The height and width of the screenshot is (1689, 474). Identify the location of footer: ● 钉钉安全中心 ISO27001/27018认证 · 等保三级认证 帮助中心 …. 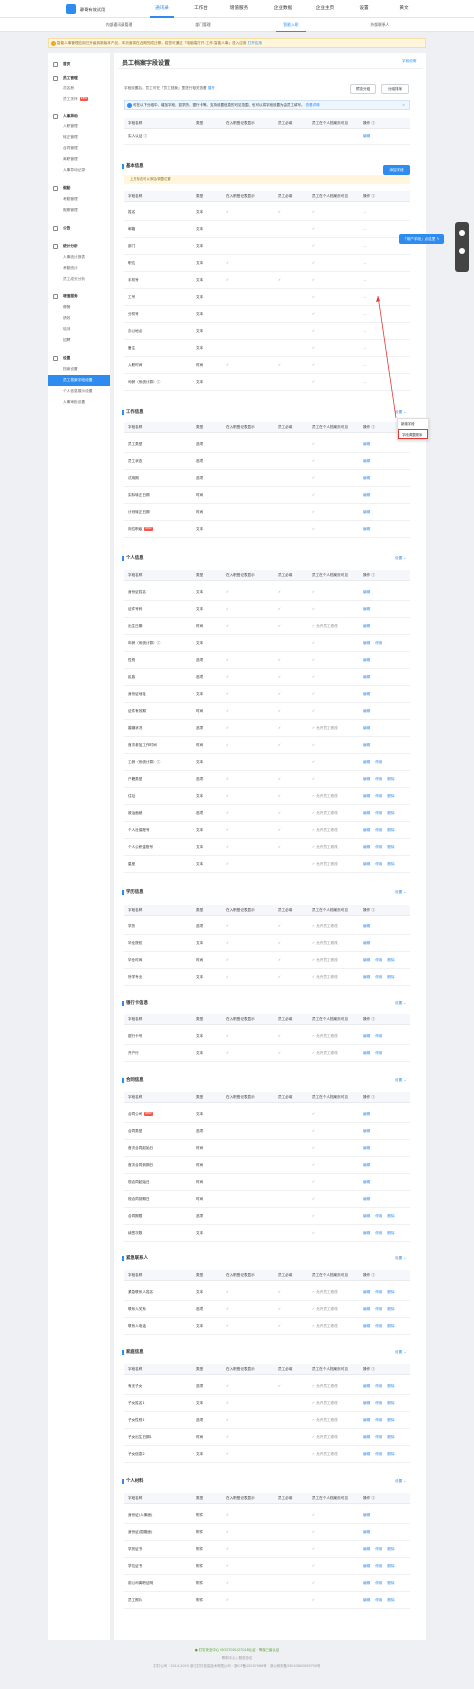
(237, 1656).